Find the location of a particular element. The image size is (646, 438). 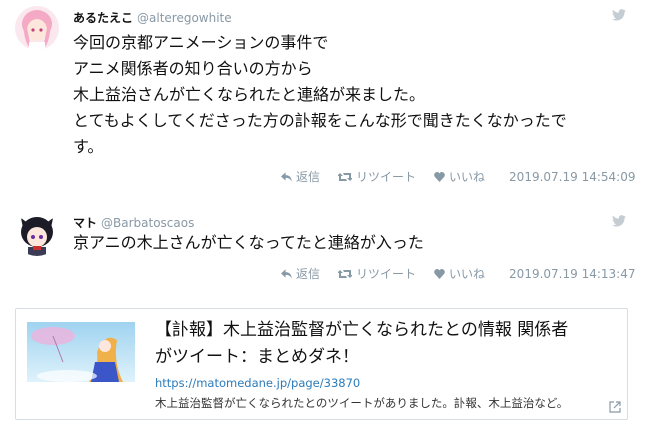

card-url: https://matomedane.jp/page/33870 is located at coordinates (257, 383).